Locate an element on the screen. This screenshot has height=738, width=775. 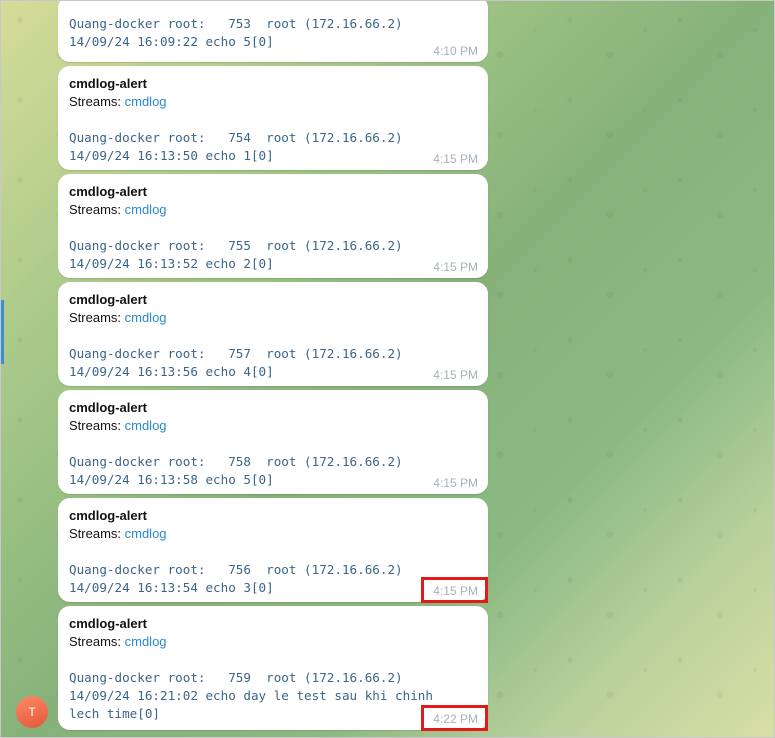
message-log-line: 14/09/24 16:13:52 echo 2[0] is located at coordinates (171, 263).